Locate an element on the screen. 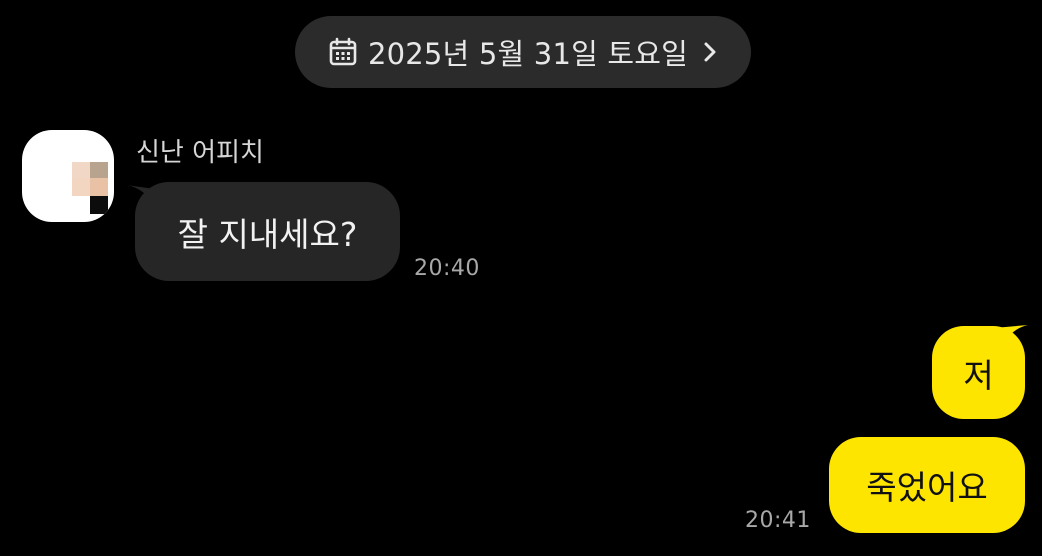 The width and height of the screenshot is (1042, 556). date-divider: 2025년 5월 31일 토요일 is located at coordinates (523, 52).